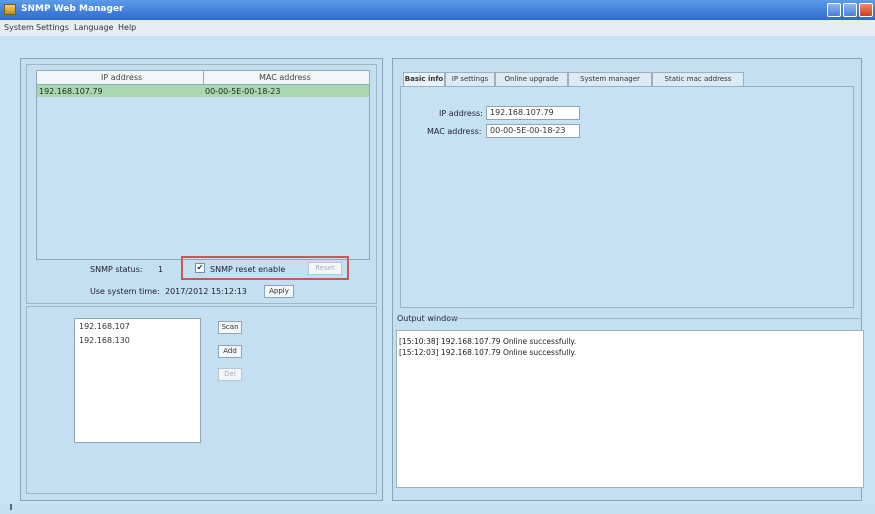 The width and height of the screenshot is (875, 514). I want to click on column-header-ip: IP address, so click(121, 77).